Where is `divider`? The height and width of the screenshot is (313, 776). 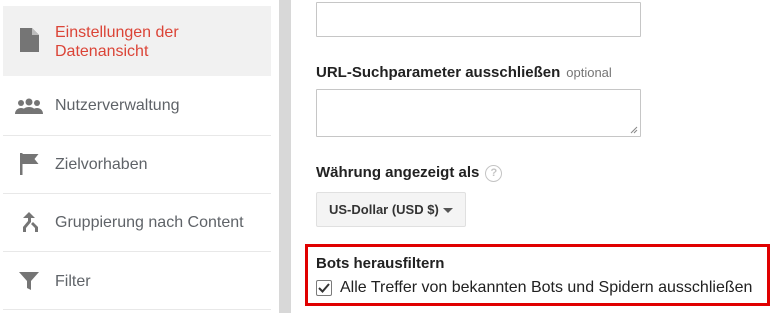
divider is located at coordinates (137, 309).